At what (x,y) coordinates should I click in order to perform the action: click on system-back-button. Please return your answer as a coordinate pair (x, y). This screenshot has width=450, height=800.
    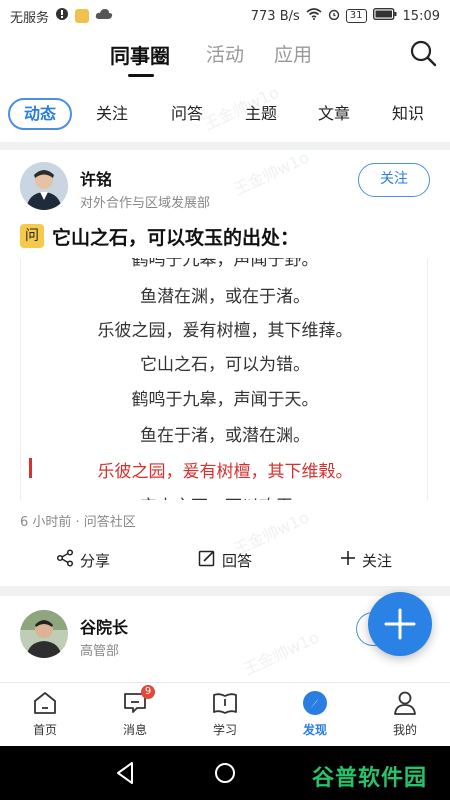
    Looking at the image, I should click on (125, 775).